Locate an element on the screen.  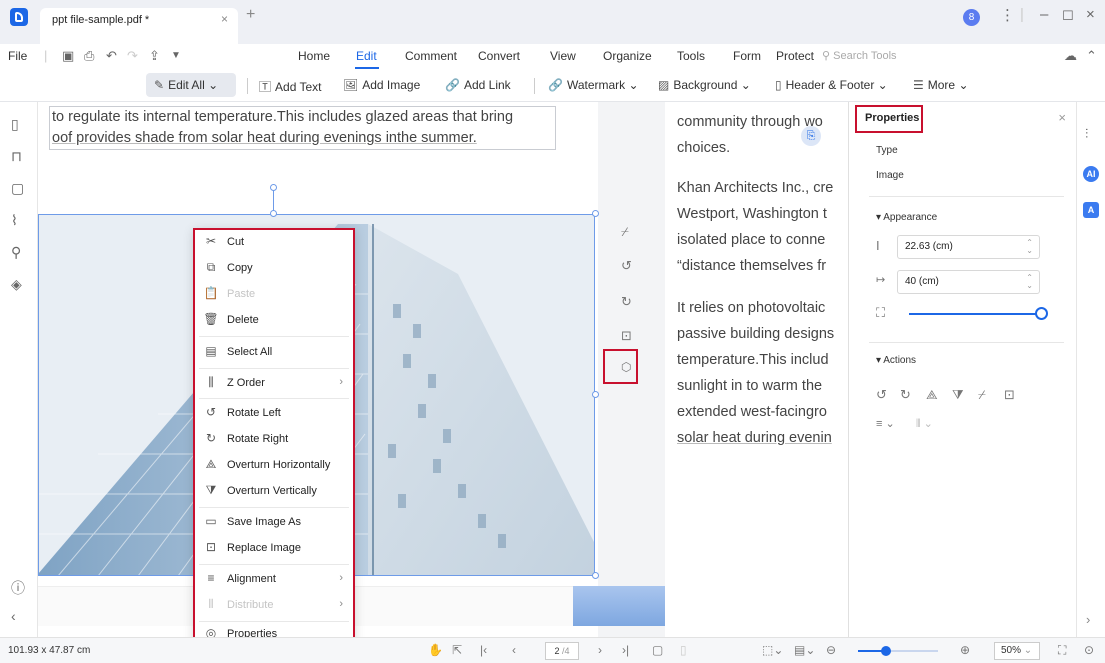
select-tool-icon: ⇱ is located at coordinates (457, 650).